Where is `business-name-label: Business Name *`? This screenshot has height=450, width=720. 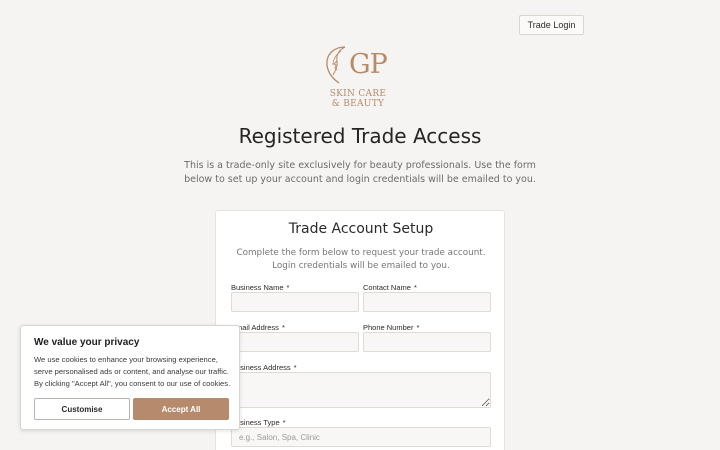 business-name-label: Business Name * is located at coordinates (260, 287).